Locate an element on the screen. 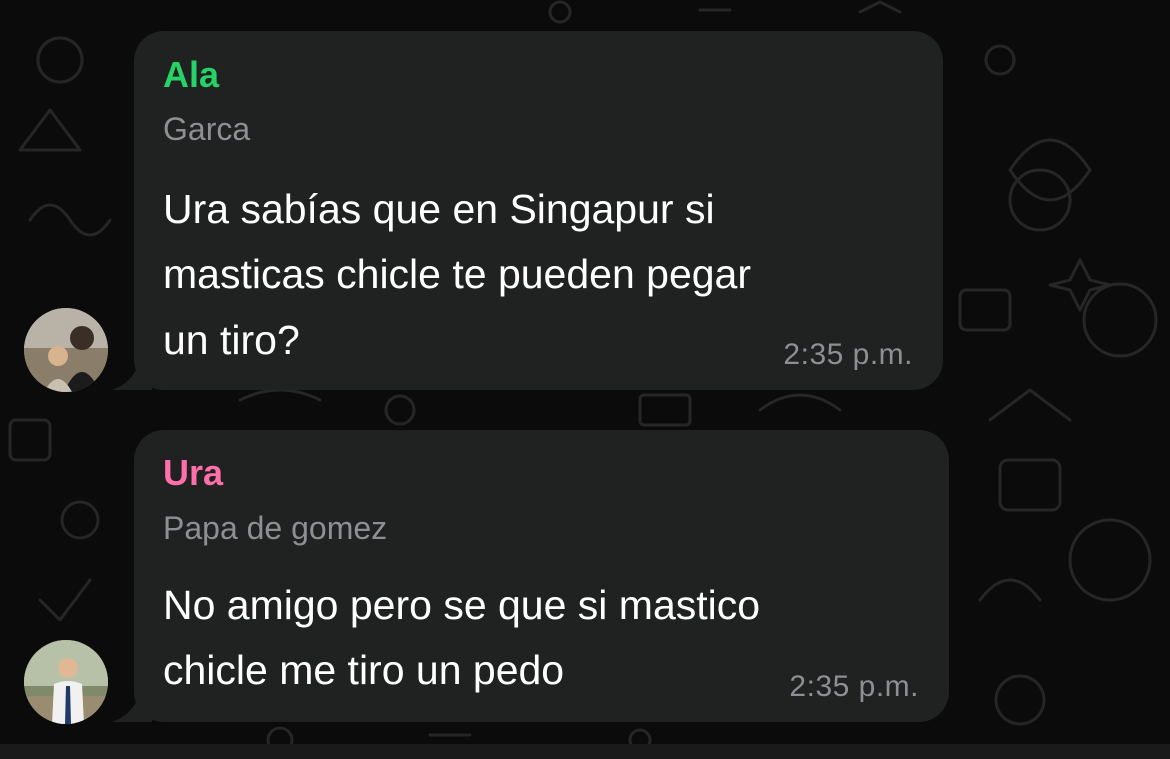 The width and height of the screenshot is (1170, 759). message-text-line: un tiro? is located at coordinates (231, 340).